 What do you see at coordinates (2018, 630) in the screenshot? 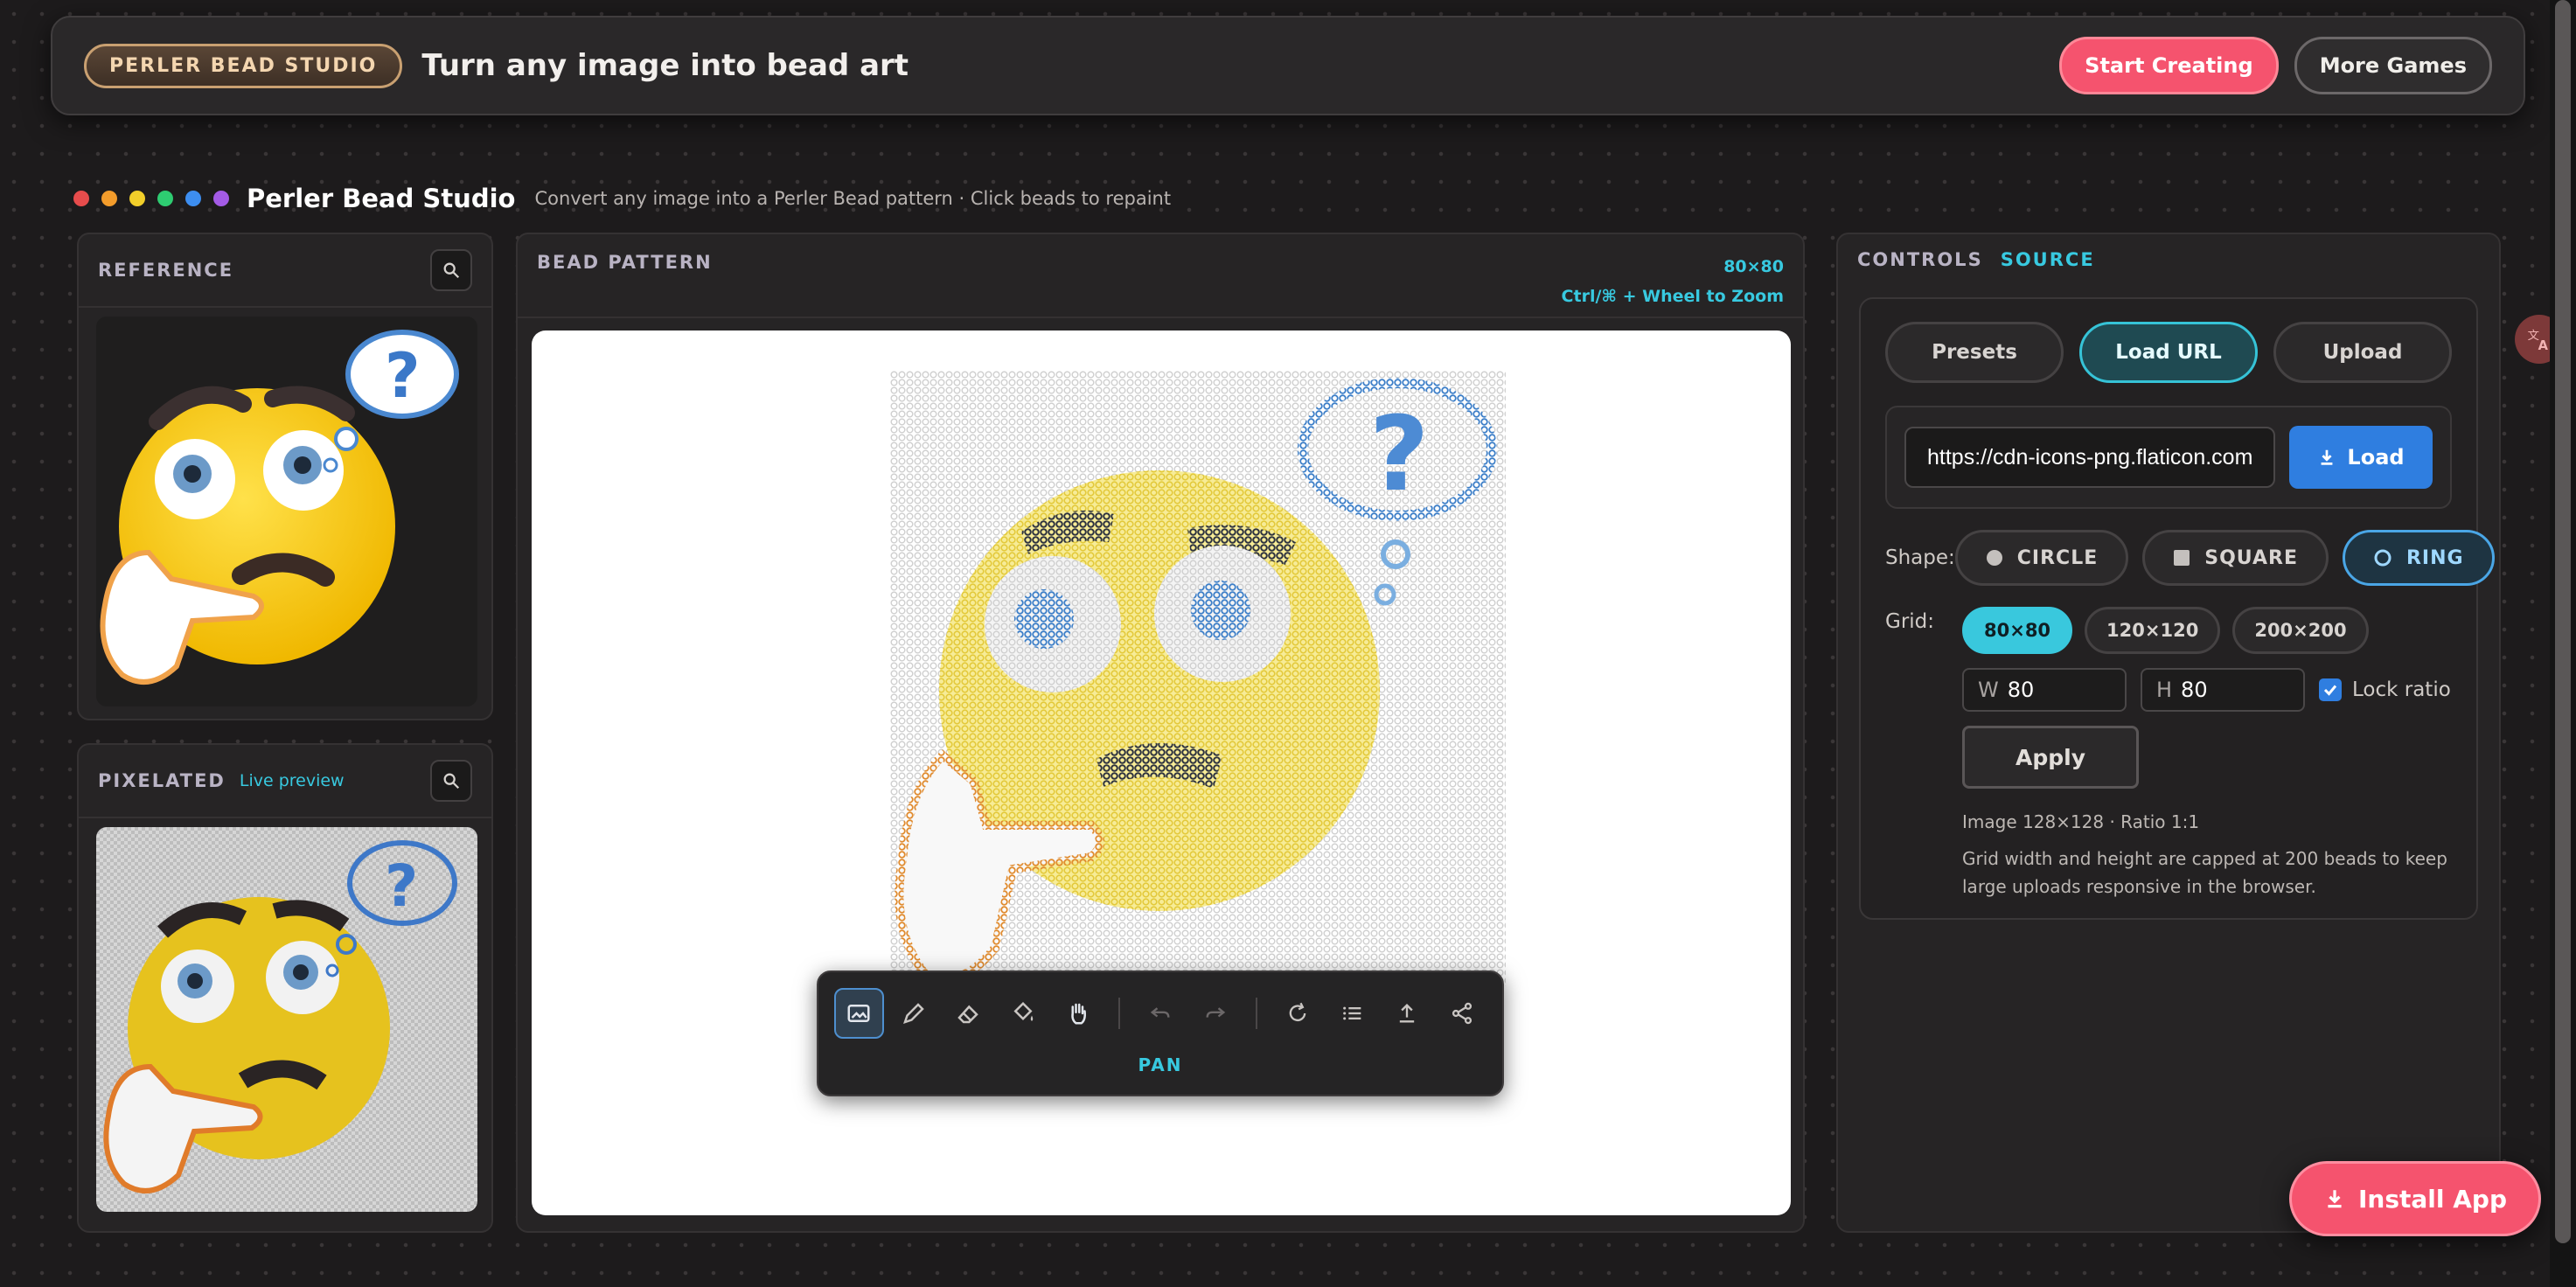
I see `grid-80-button: 80×80` at bounding box center [2018, 630].